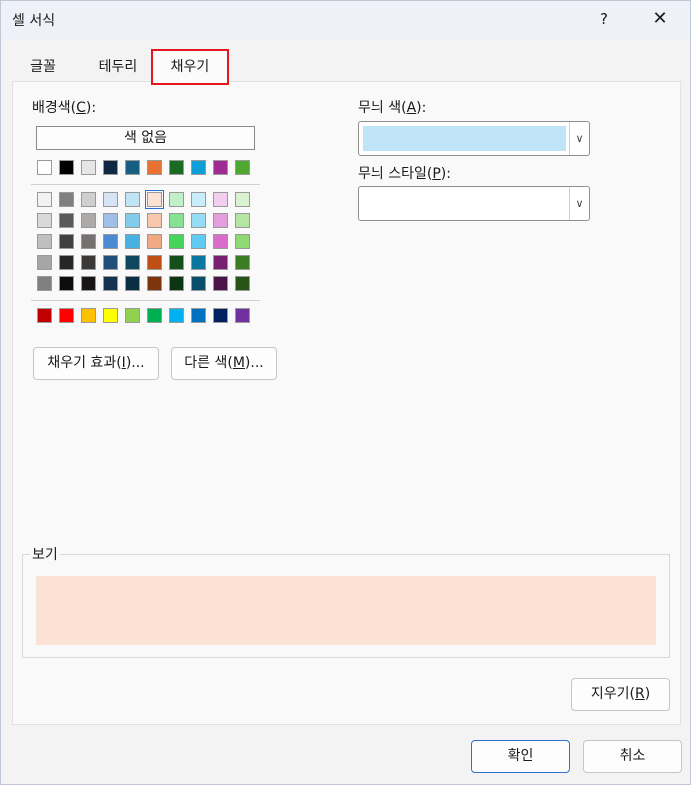 The image size is (691, 785). Describe the element at coordinates (190, 67) in the screenshot. I see `tab-fill: 채우기` at that location.